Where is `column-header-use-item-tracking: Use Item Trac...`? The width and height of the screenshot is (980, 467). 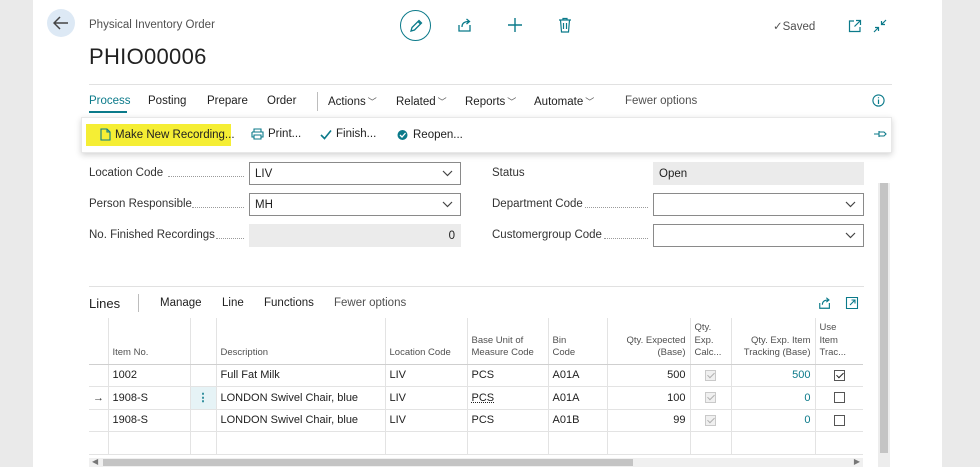
column-header-use-item-tracking: Use Item Trac... is located at coordinates (839, 341).